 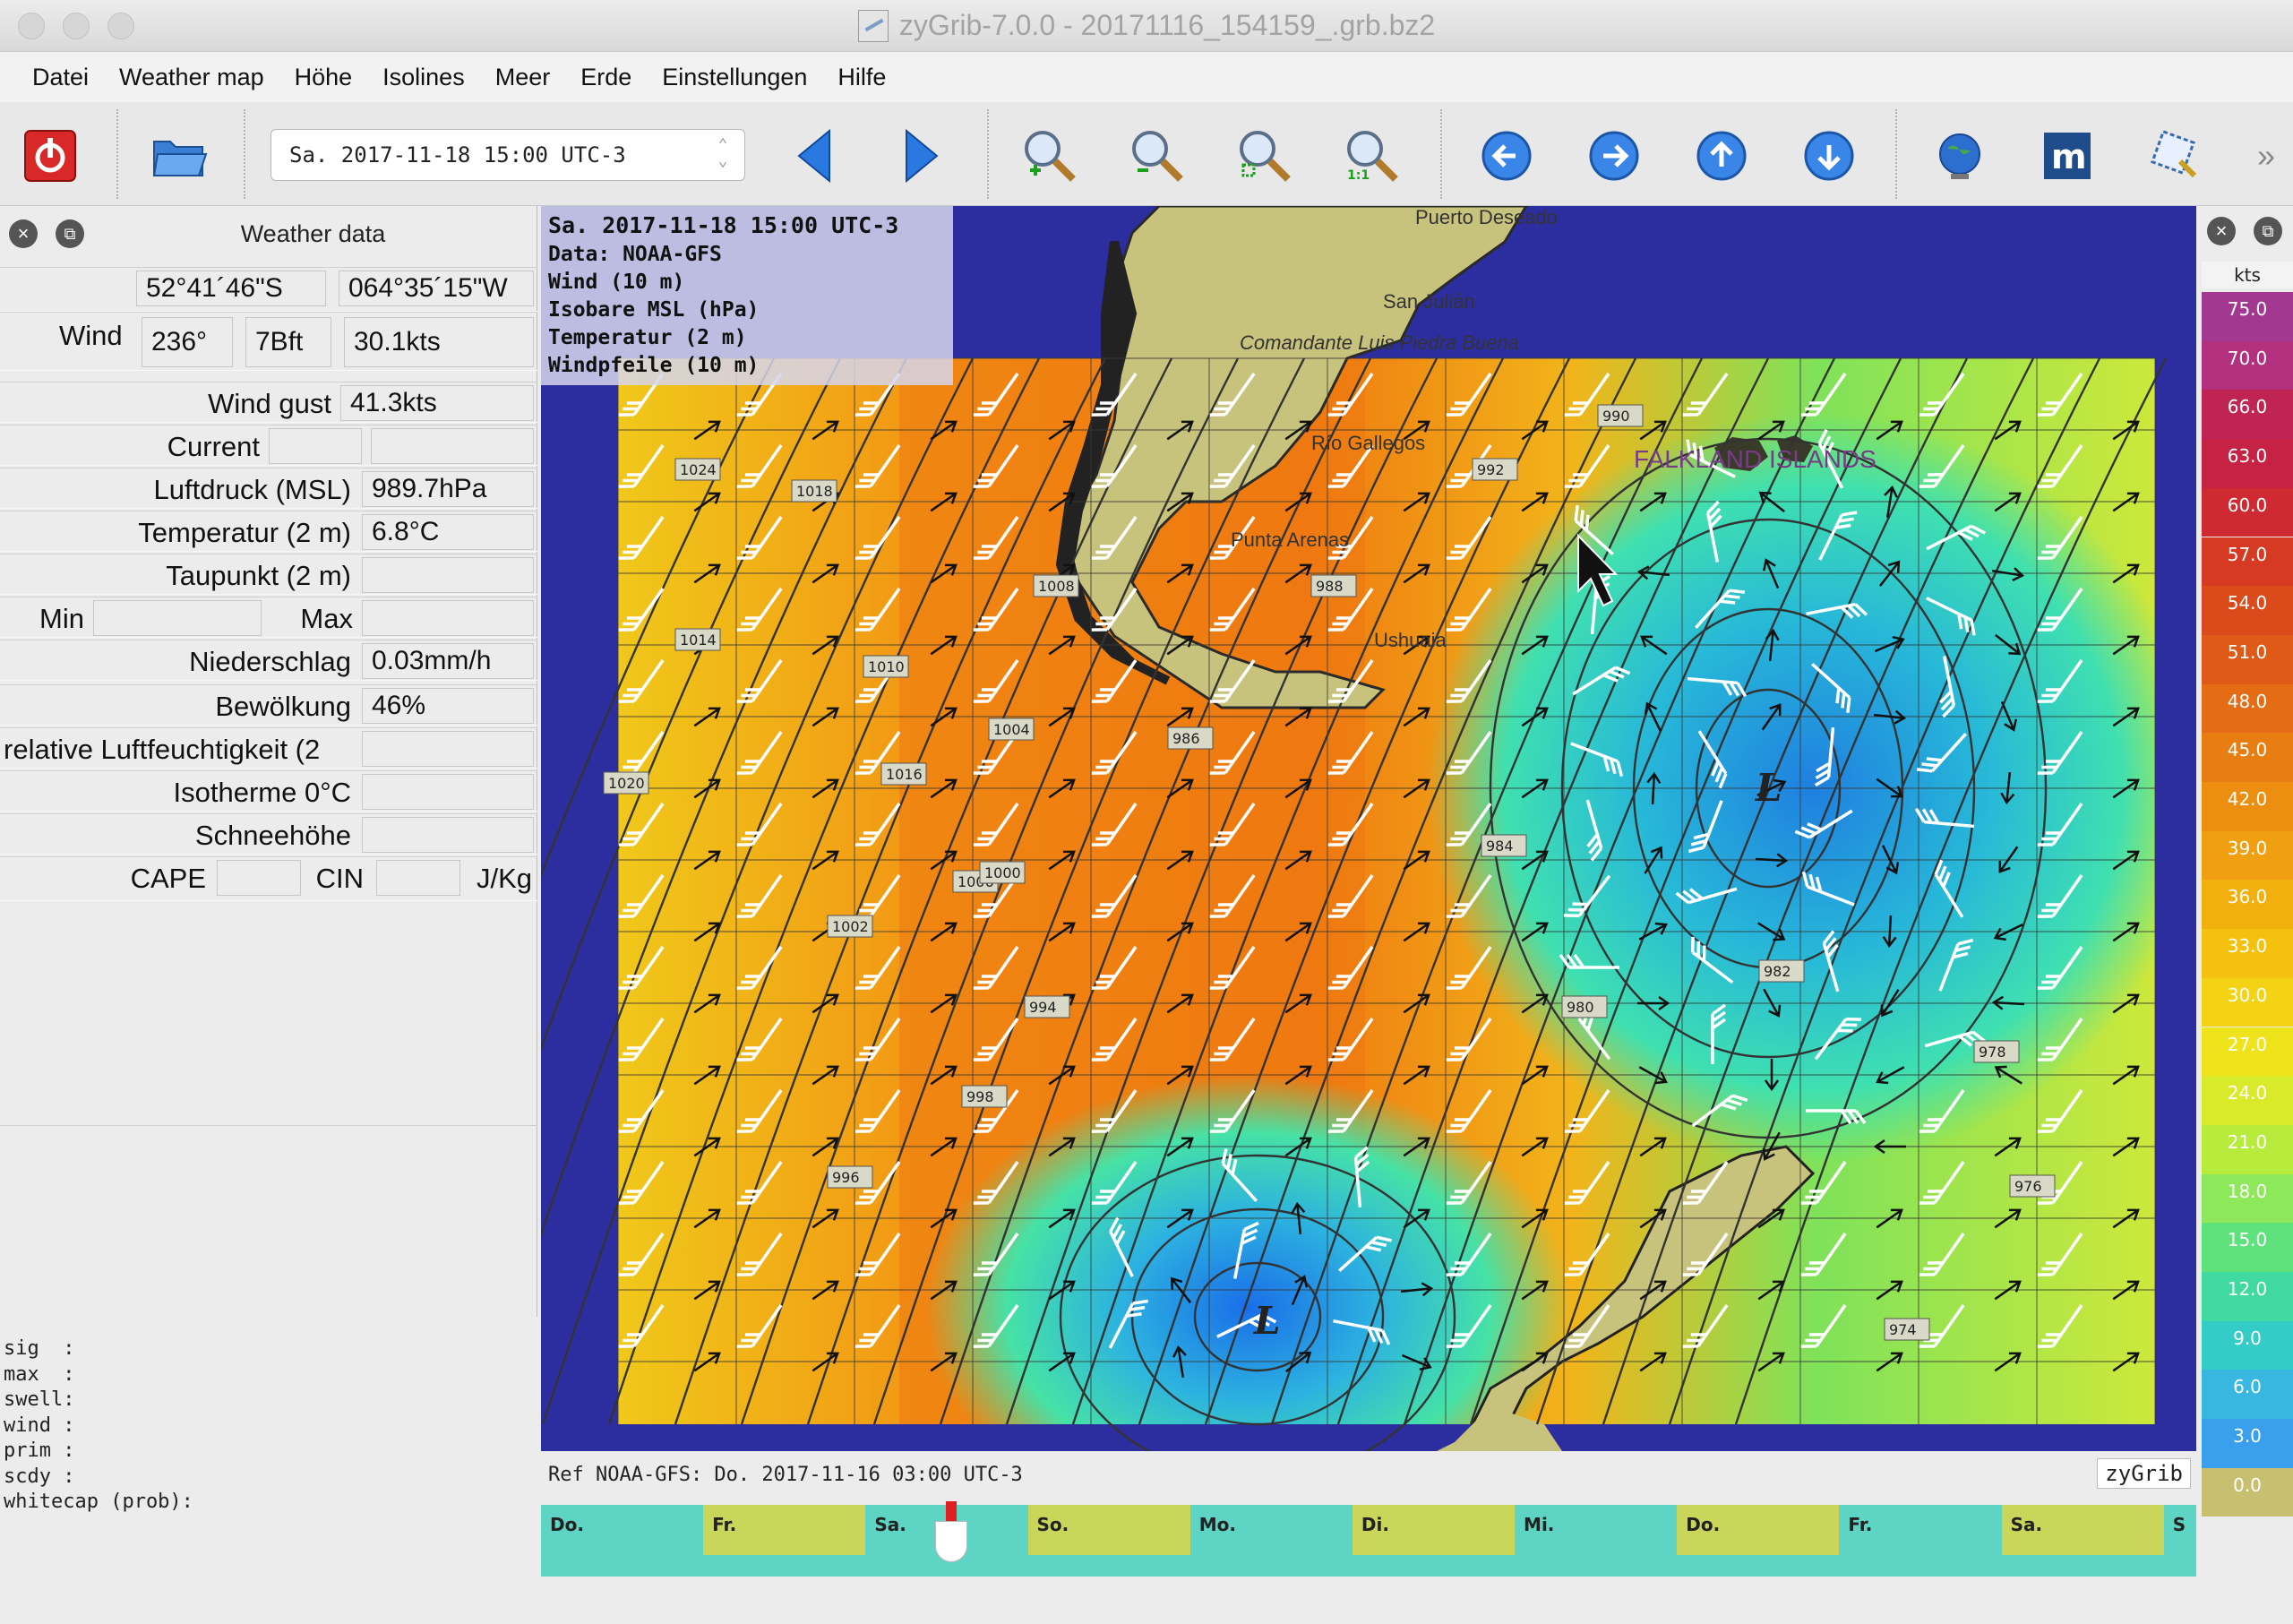 I want to click on prev-forecast-icon, so click(x=815, y=156).